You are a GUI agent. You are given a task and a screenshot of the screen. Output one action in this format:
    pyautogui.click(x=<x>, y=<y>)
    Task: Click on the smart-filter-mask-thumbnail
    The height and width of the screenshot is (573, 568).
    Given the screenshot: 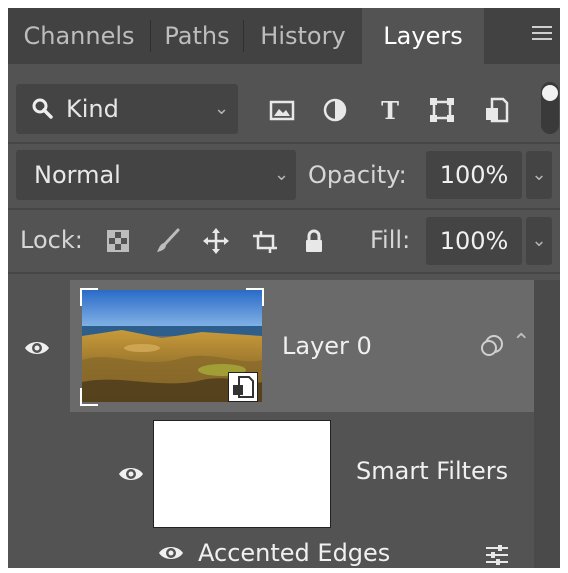 What is the action you would take?
    pyautogui.click(x=242, y=474)
    